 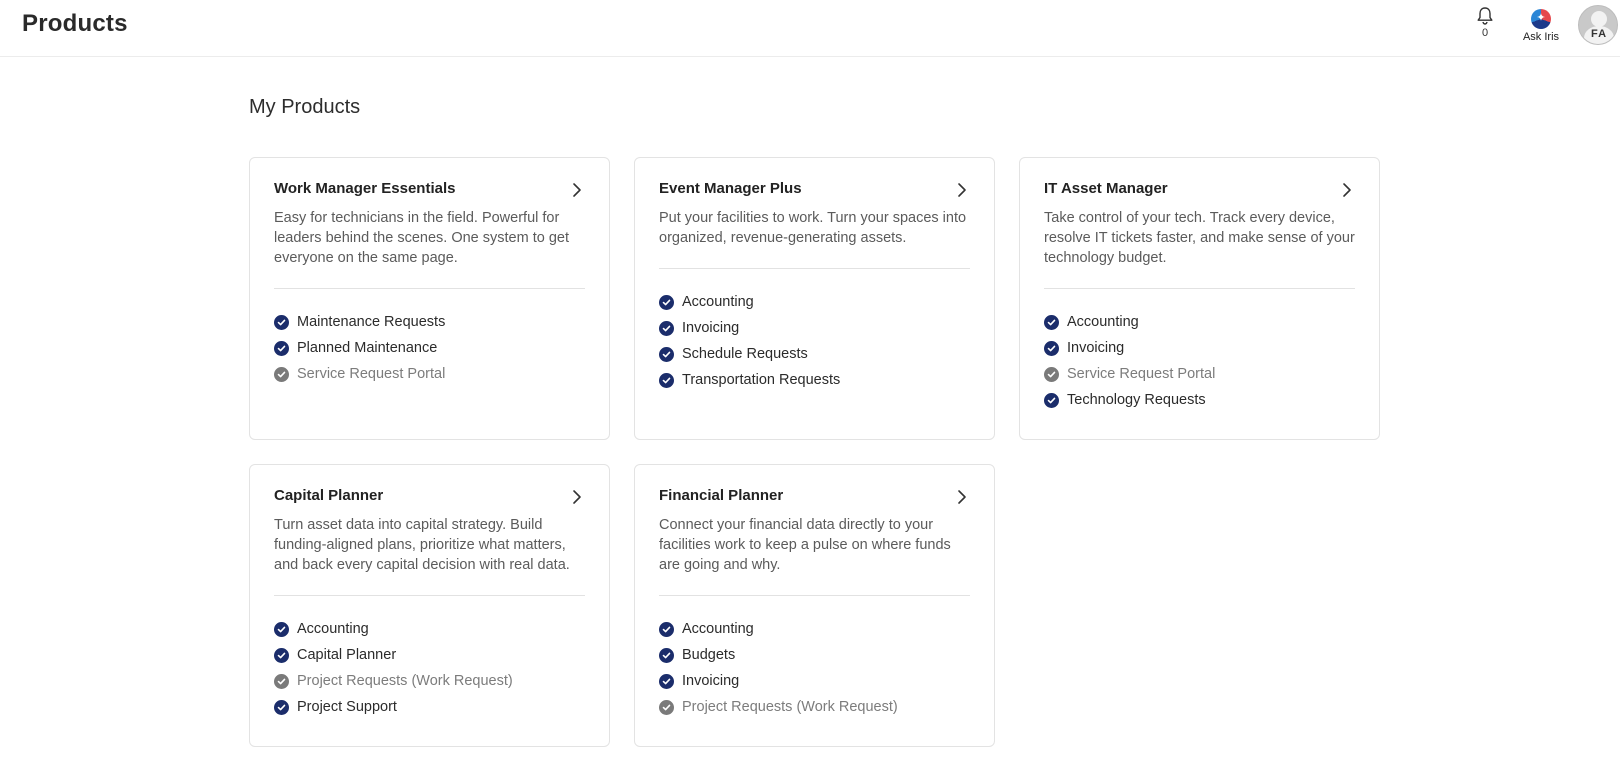 What do you see at coordinates (1541, 37) in the screenshot?
I see `ask-iris-label: Ask Iris` at bounding box center [1541, 37].